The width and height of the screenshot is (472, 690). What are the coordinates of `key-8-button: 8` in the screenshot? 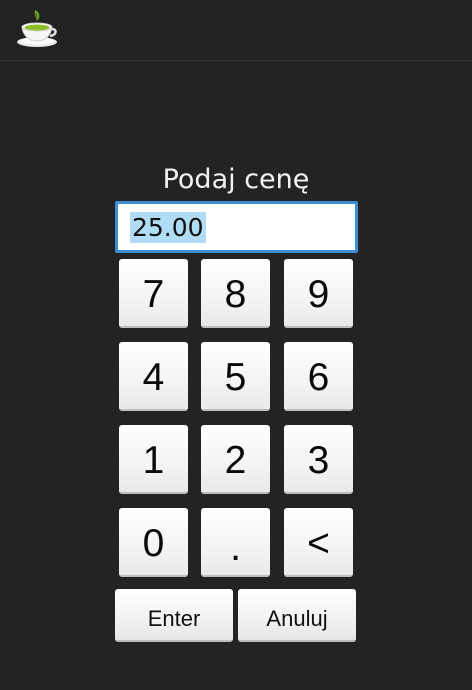 It's located at (235, 293).